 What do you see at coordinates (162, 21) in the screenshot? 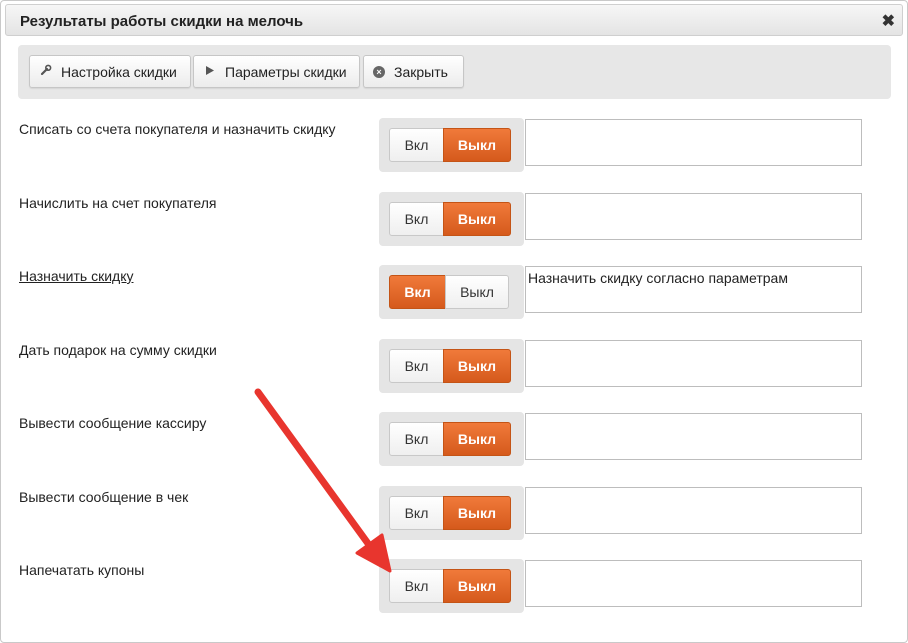
I see `dialog-title: Результаты работы скидки на мелочь` at bounding box center [162, 21].